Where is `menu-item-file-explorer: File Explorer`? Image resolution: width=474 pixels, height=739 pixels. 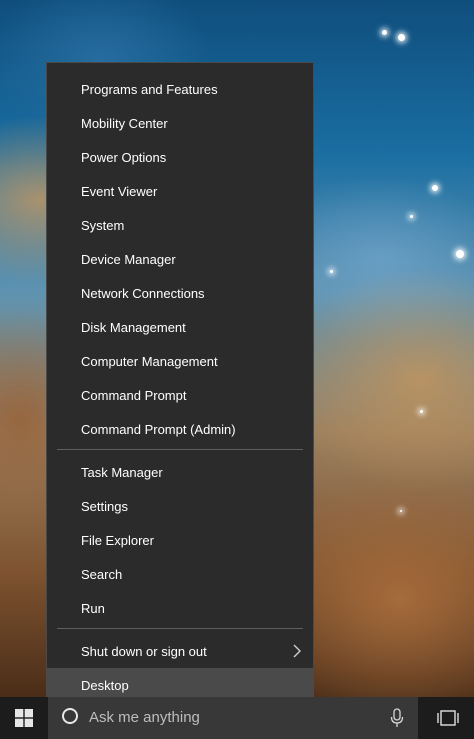 menu-item-file-explorer: File Explorer is located at coordinates (180, 540).